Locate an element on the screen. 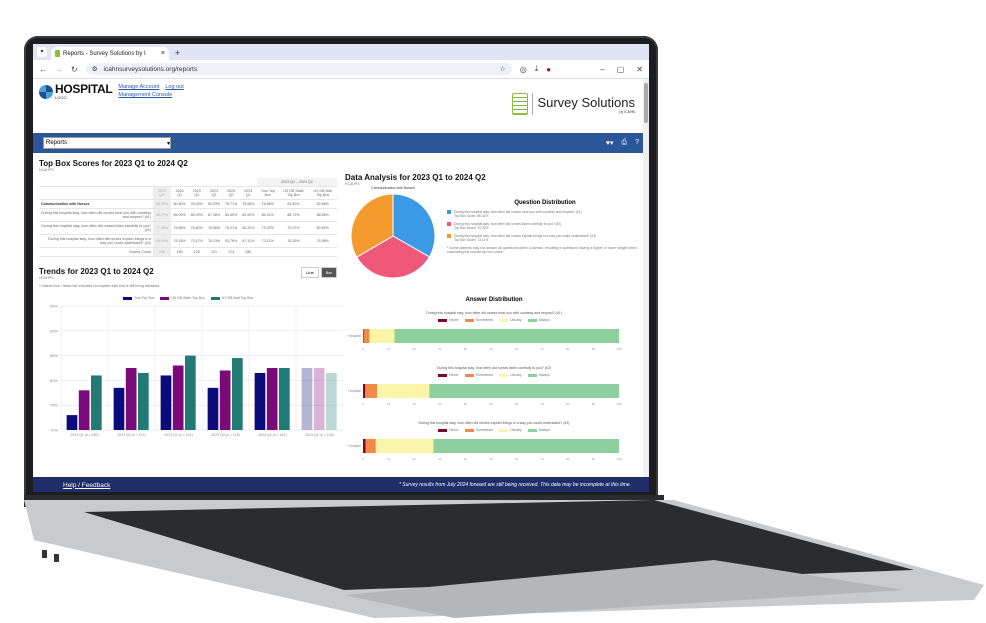  download-icon: ⤓ is located at coordinates (537, 69).